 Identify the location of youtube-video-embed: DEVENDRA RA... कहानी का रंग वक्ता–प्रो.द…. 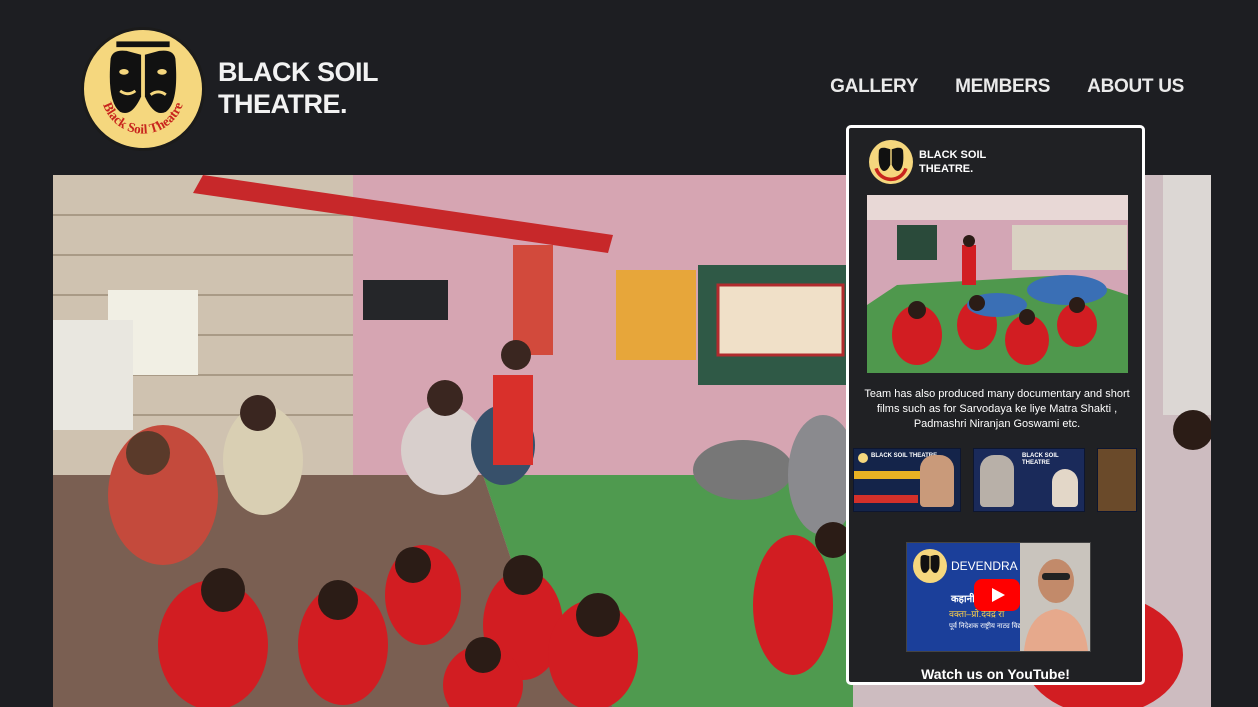
(998, 597).